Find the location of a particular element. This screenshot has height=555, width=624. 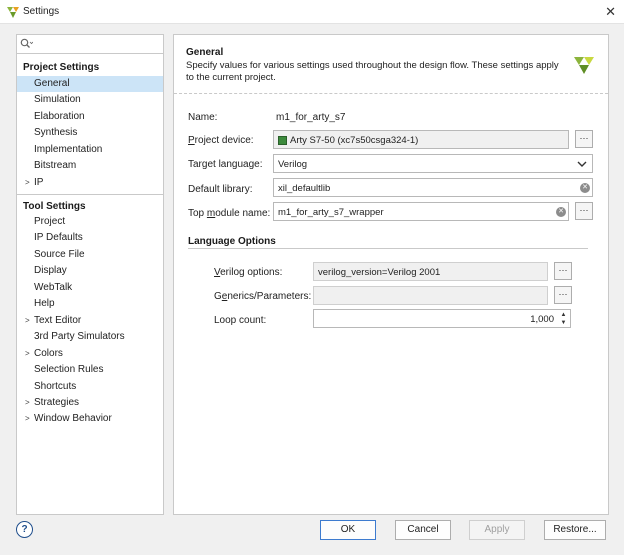

sidebar-item-label: WebTalk is located at coordinates (53, 287).